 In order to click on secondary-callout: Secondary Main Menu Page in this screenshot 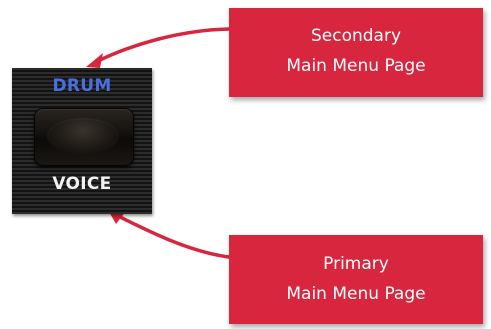, I will do `click(356, 52)`.